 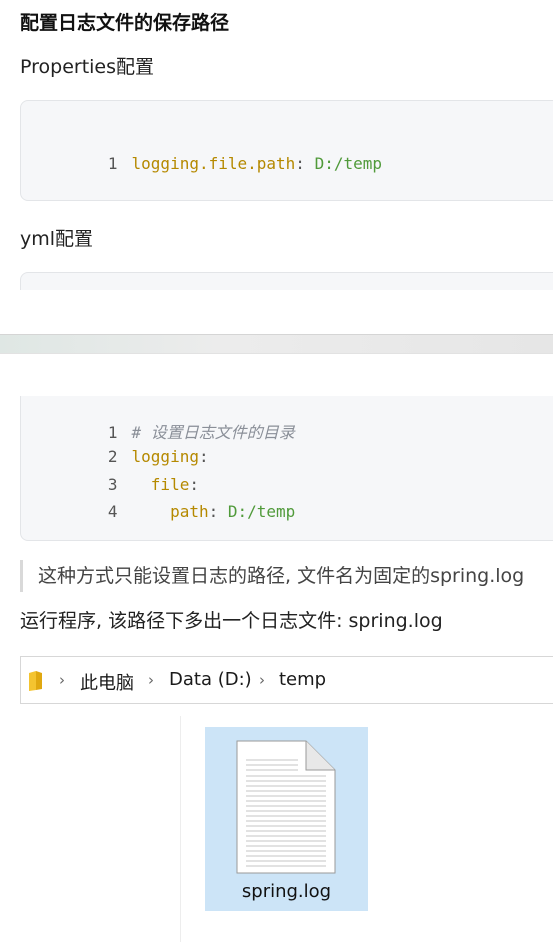 I want to click on code-key: path, so click(x=189, y=511).